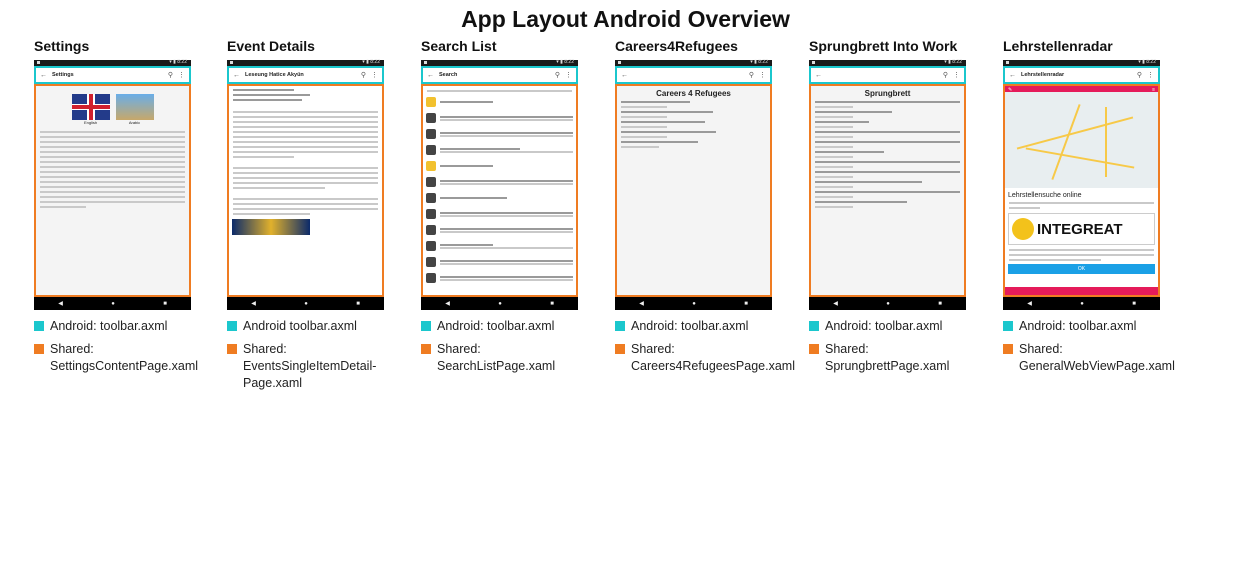 This screenshot has width=1251, height=563. What do you see at coordinates (271, 227) in the screenshot?
I see `event-banner-image` at bounding box center [271, 227].